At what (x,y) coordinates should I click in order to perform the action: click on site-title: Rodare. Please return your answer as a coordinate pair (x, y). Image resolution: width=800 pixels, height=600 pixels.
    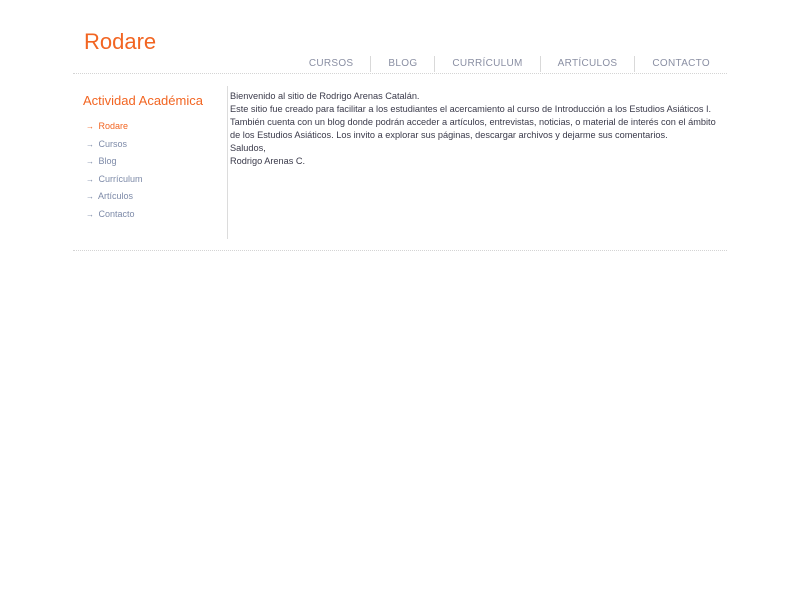
    Looking at the image, I should click on (120, 42).